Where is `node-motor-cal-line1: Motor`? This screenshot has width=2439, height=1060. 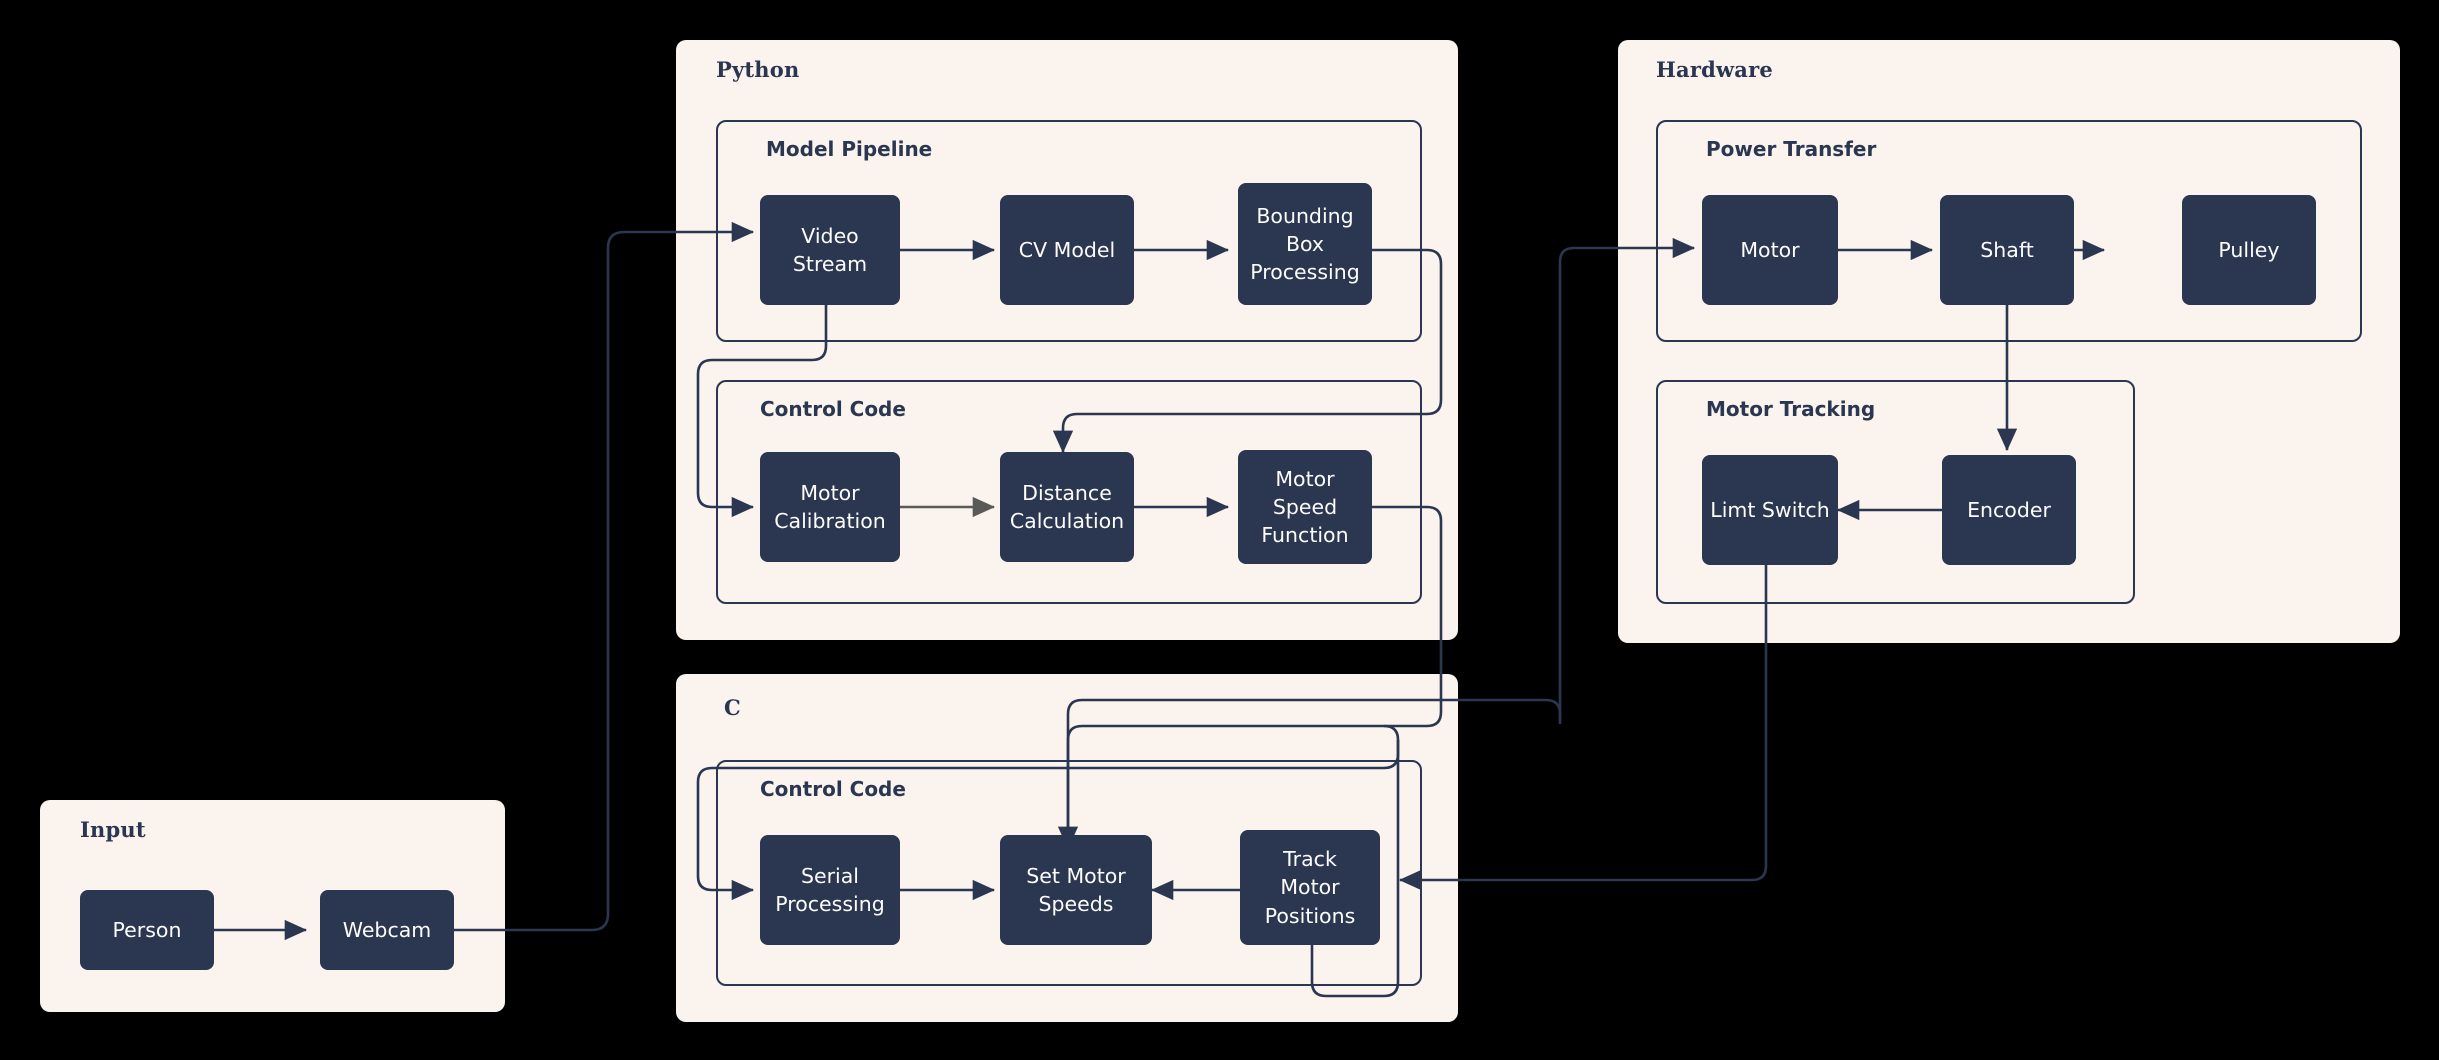 node-motor-cal-line1: Motor is located at coordinates (830, 492).